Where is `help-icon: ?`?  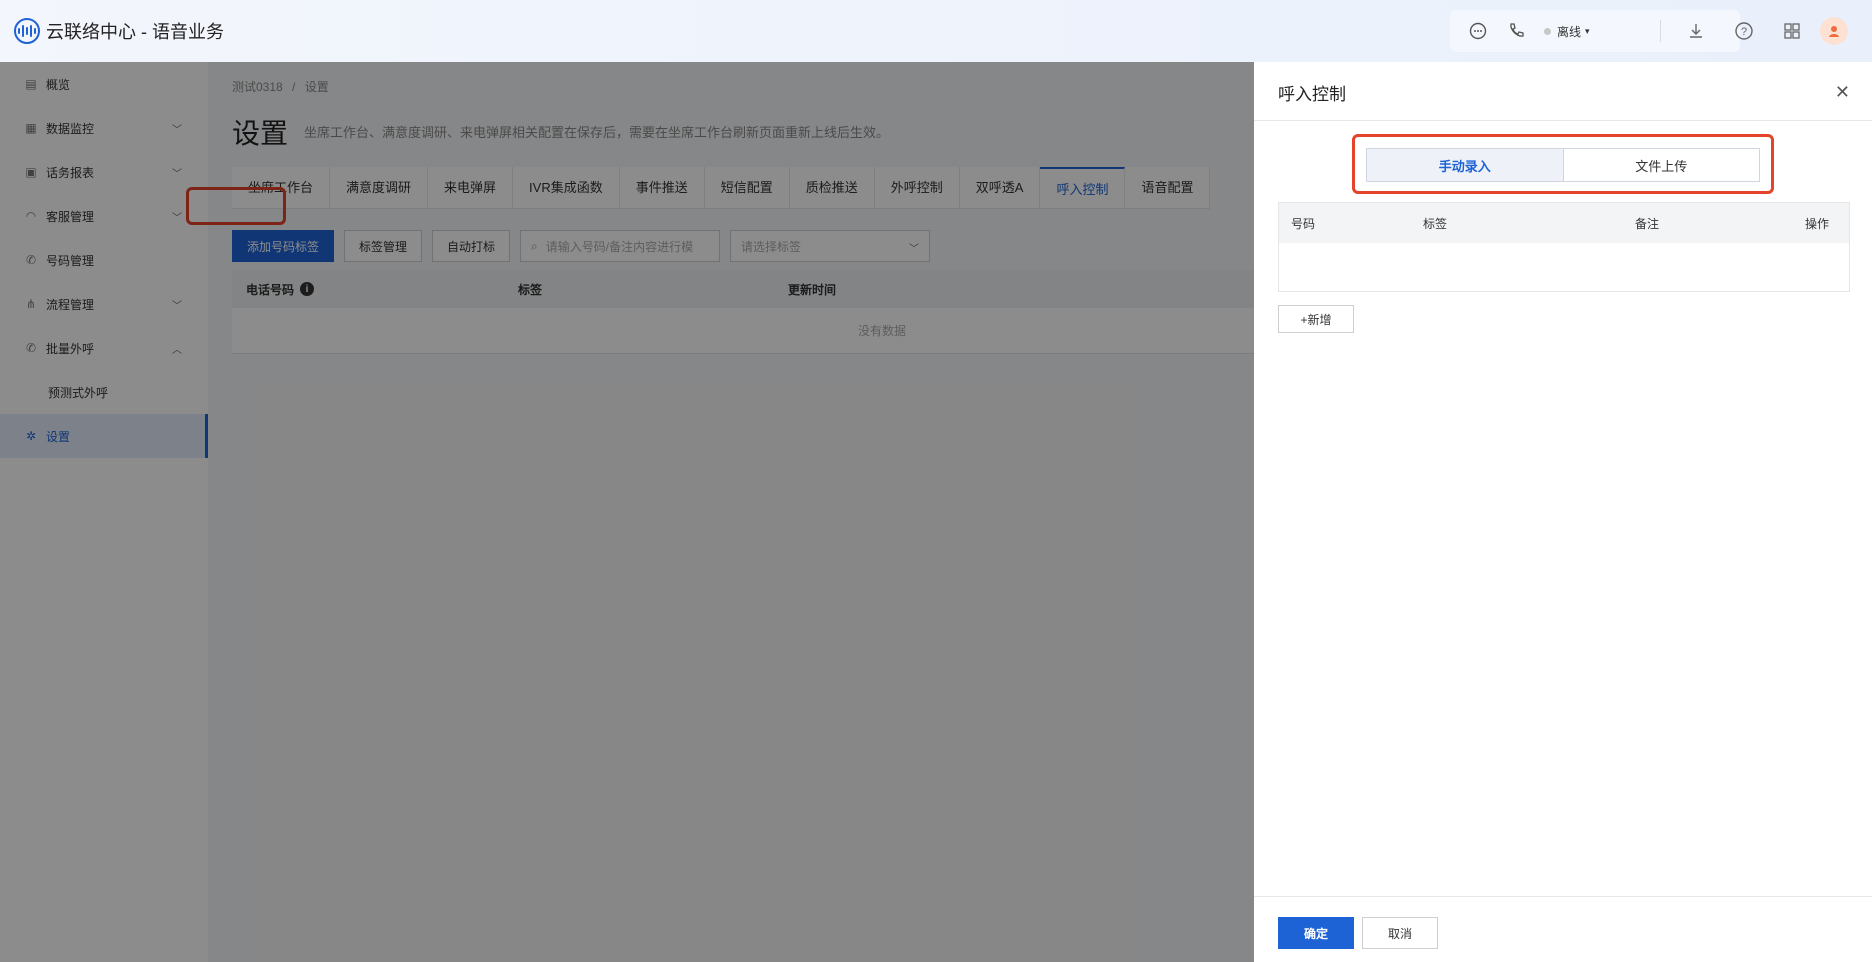 help-icon: ? is located at coordinates (1744, 31).